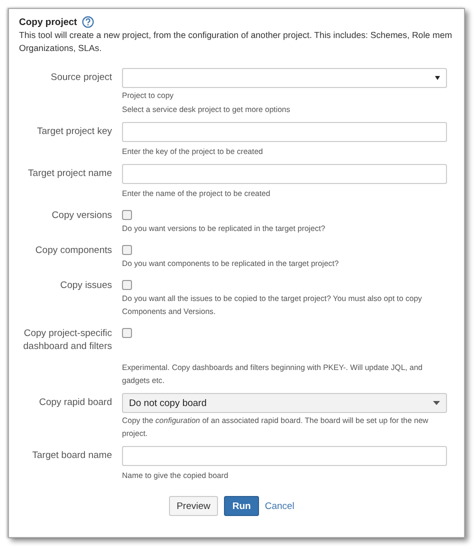 Image resolution: width=474 pixels, height=549 pixels. I want to click on run-button: Run, so click(241, 506).